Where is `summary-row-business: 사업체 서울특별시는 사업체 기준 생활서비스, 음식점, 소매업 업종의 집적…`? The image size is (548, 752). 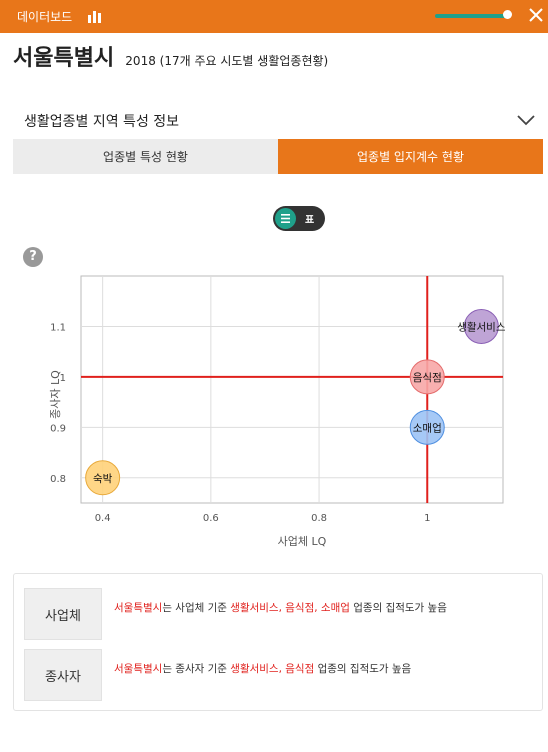
summary-row-business: 사업체 서울특별시는 사업체 기준 생활서비스, 음식점, 소매업 업종의 집적… is located at coordinates (279, 614).